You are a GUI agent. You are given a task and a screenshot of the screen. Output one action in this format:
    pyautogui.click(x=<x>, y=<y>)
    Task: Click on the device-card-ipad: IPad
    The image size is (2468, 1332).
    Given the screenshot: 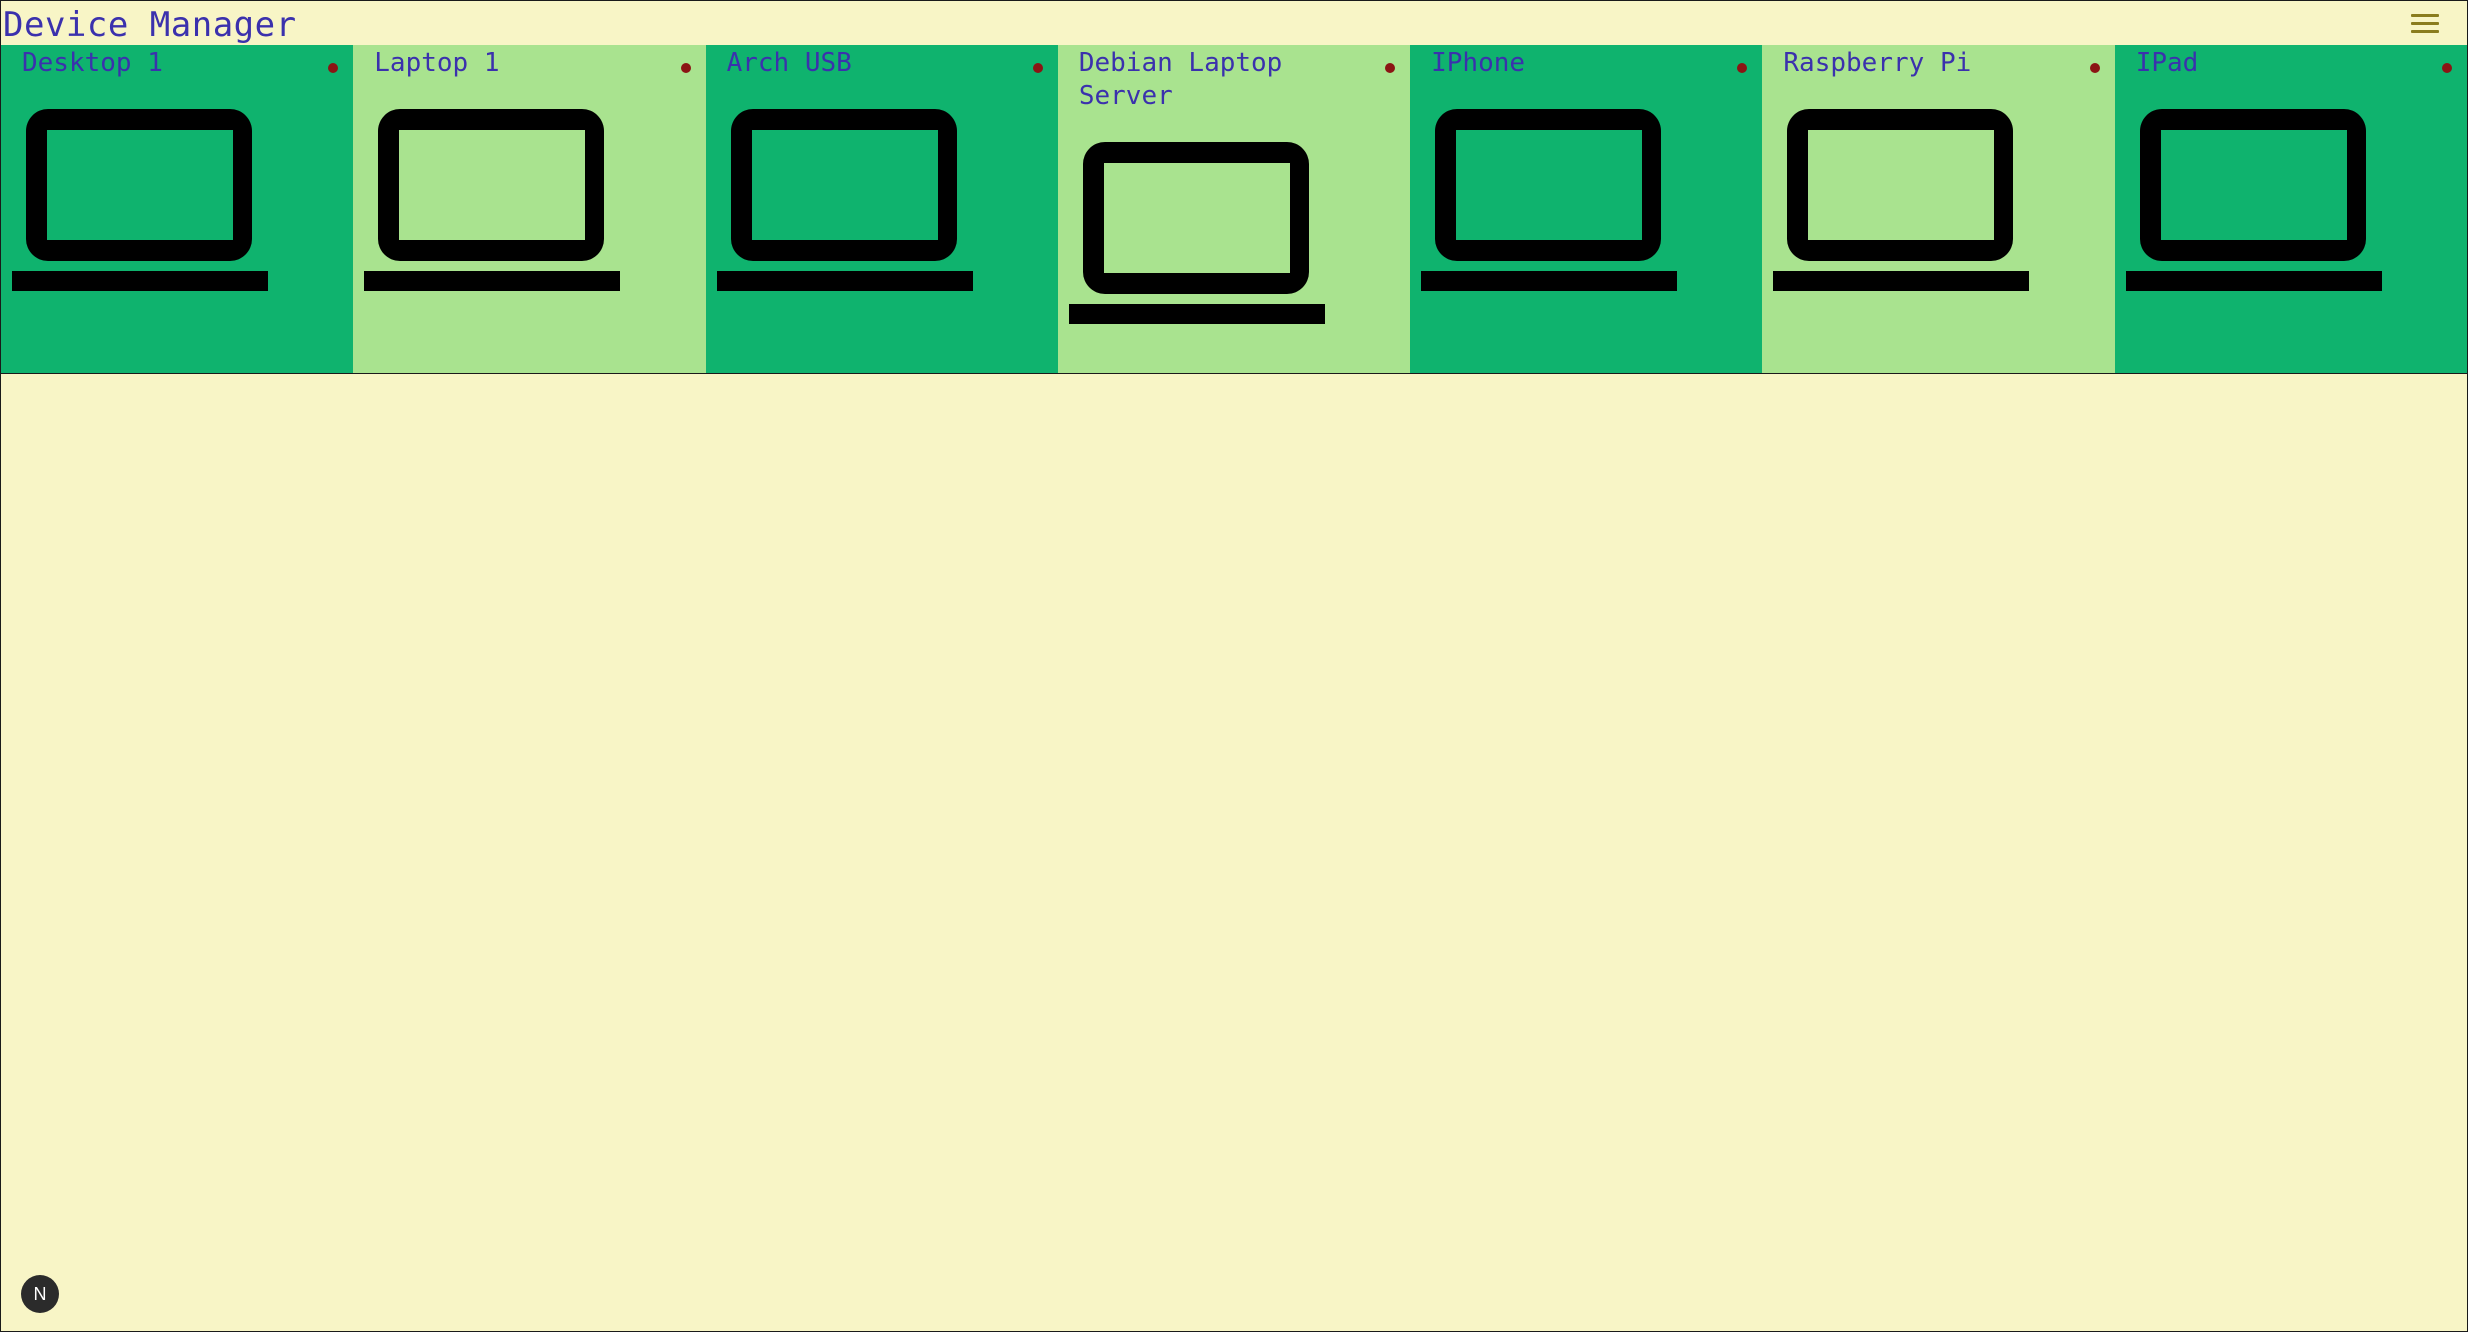 What is the action you would take?
    pyautogui.click(x=2290, y=209)
    